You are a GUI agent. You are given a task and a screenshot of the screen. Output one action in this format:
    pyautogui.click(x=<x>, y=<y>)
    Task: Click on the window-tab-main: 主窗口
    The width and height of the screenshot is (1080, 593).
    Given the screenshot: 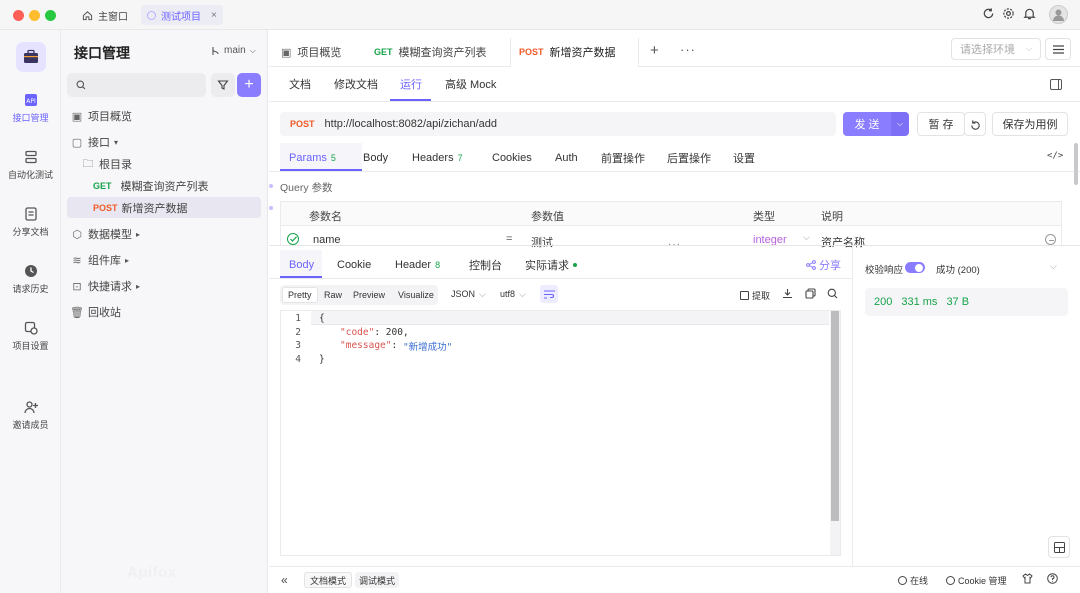 What is the action you would take?
    pyautogui.click(x=105, y=15)
    